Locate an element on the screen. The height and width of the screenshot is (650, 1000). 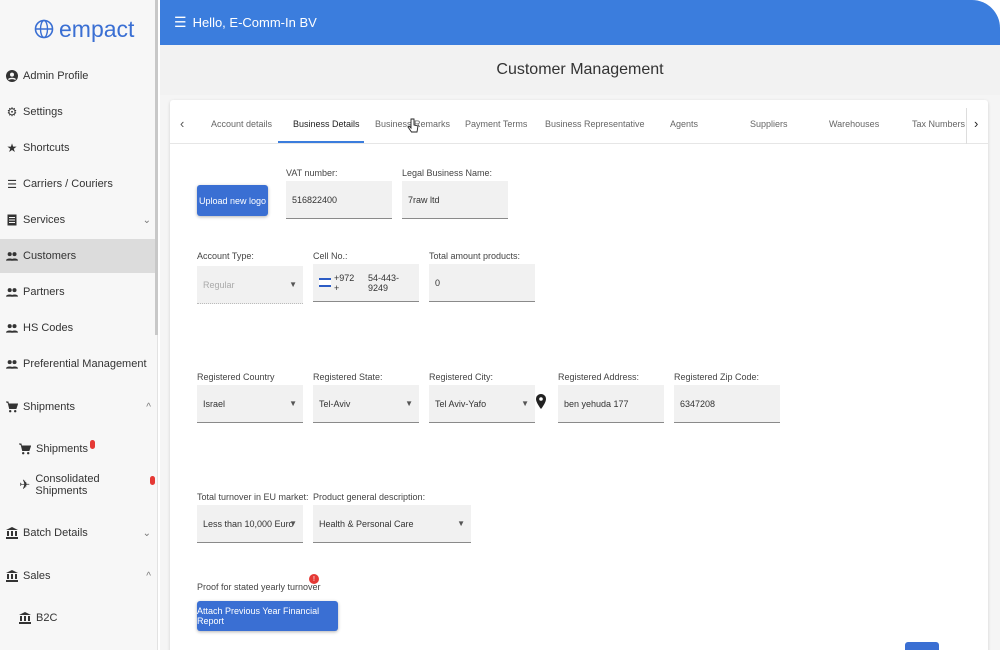
tab-tax-numbers: Tax Numbers is located at coordinates (938, 124).